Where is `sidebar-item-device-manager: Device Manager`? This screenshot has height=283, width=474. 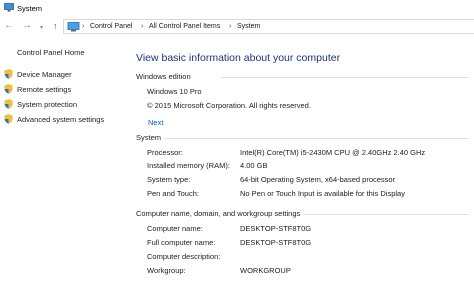 sidebar-item-device-manager: Device Manager is located at coordinates (44, 74).